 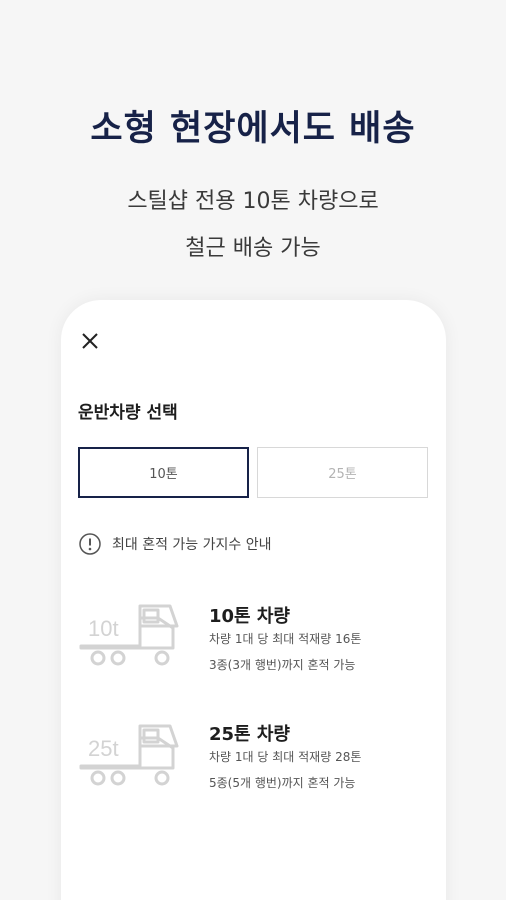 I want to click on subheadline-line-1: 스틸샵 전용 10톤 차량으로, so click(x=253, y=201).